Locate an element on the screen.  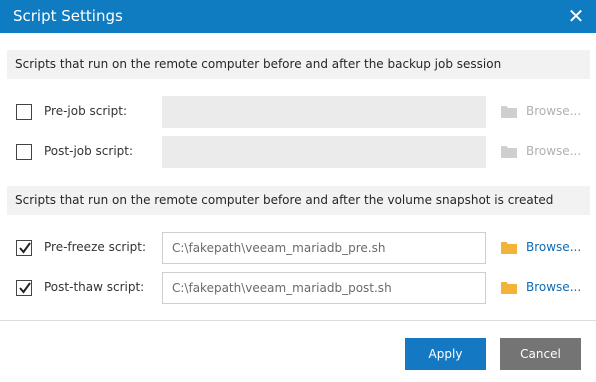
pre-job-script-input is located at coordinates (324, 112).